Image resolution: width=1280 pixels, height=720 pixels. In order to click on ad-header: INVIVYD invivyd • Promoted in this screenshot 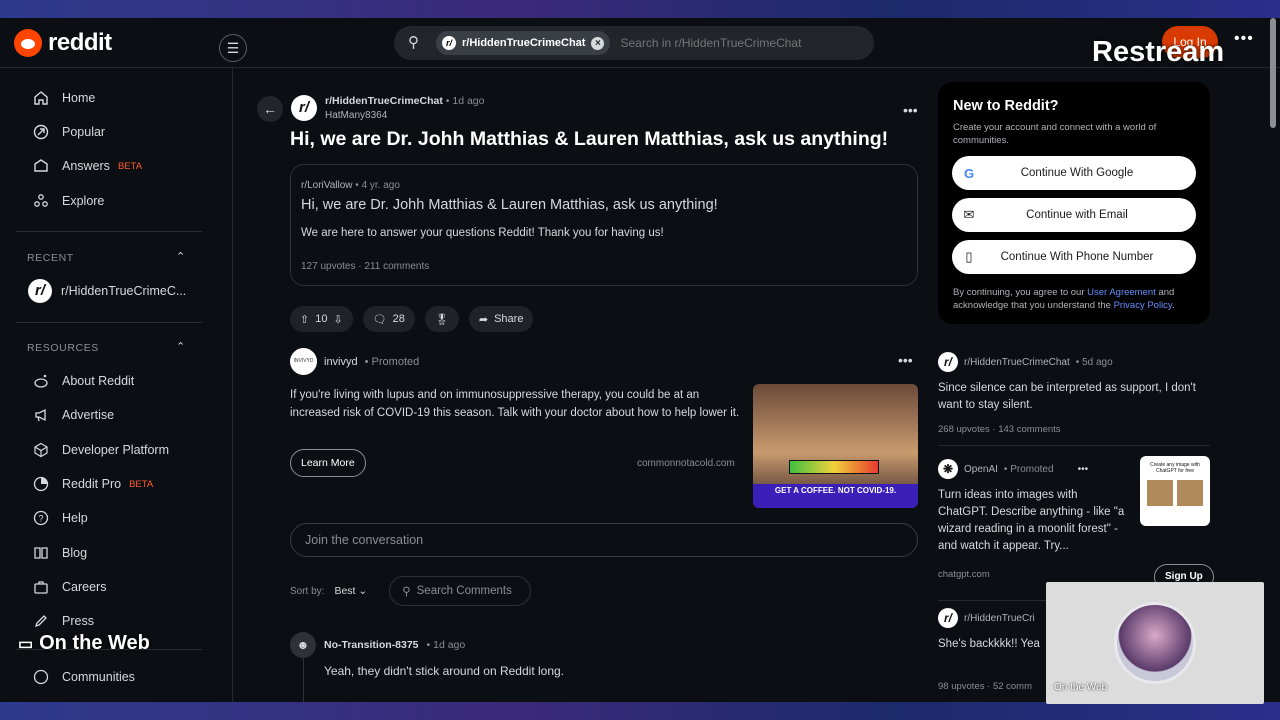, I will do `click(354, 361)`.